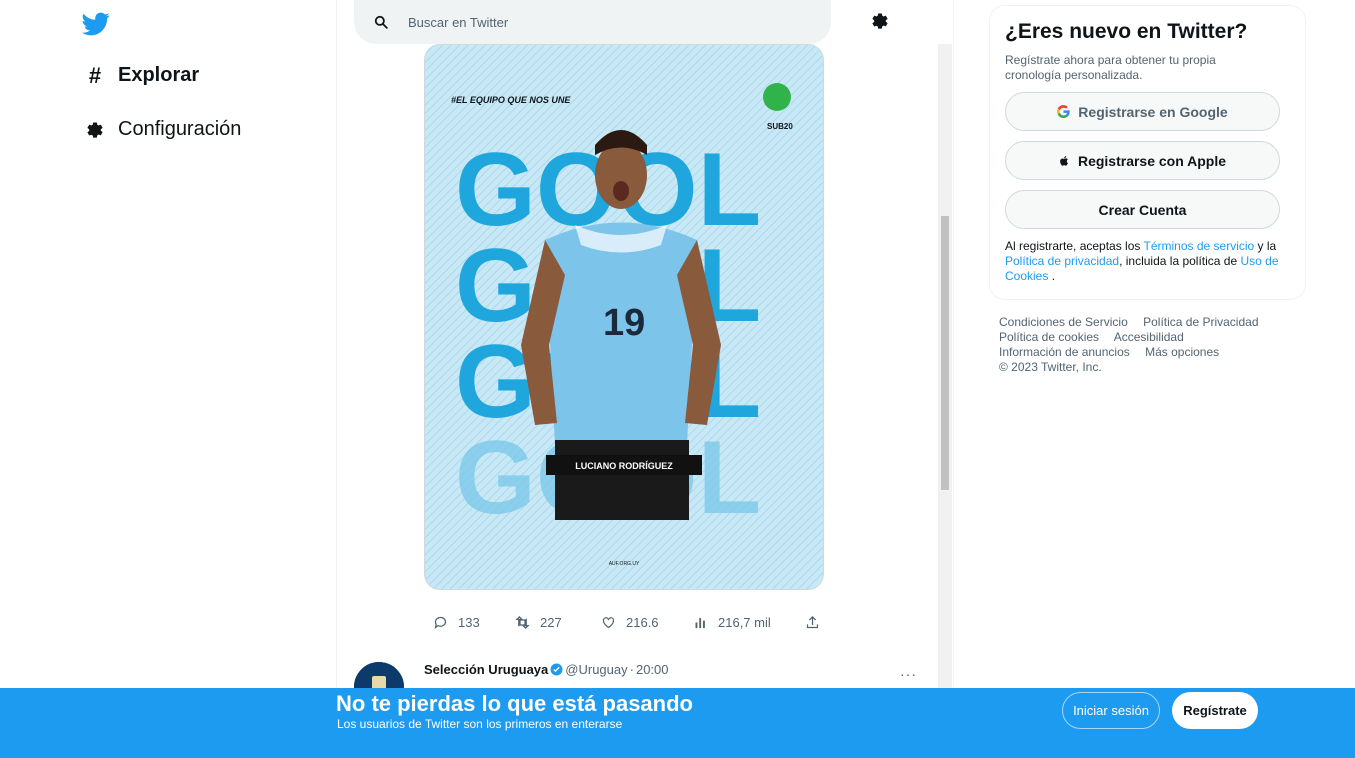 The height and width of the screenshot is (758, 1355). What do you see at coordinates (700, 622) in the screenshot?
I see `views-chart-icon` at bounding box center [700, 622].